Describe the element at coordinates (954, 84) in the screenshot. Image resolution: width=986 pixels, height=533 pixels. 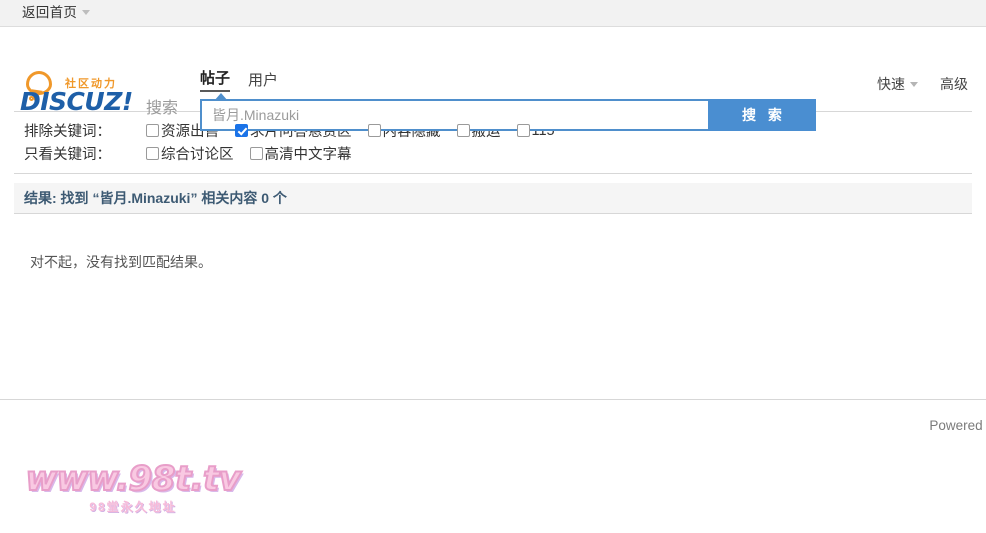
I see `advanced-search-link: 高级` at that location.